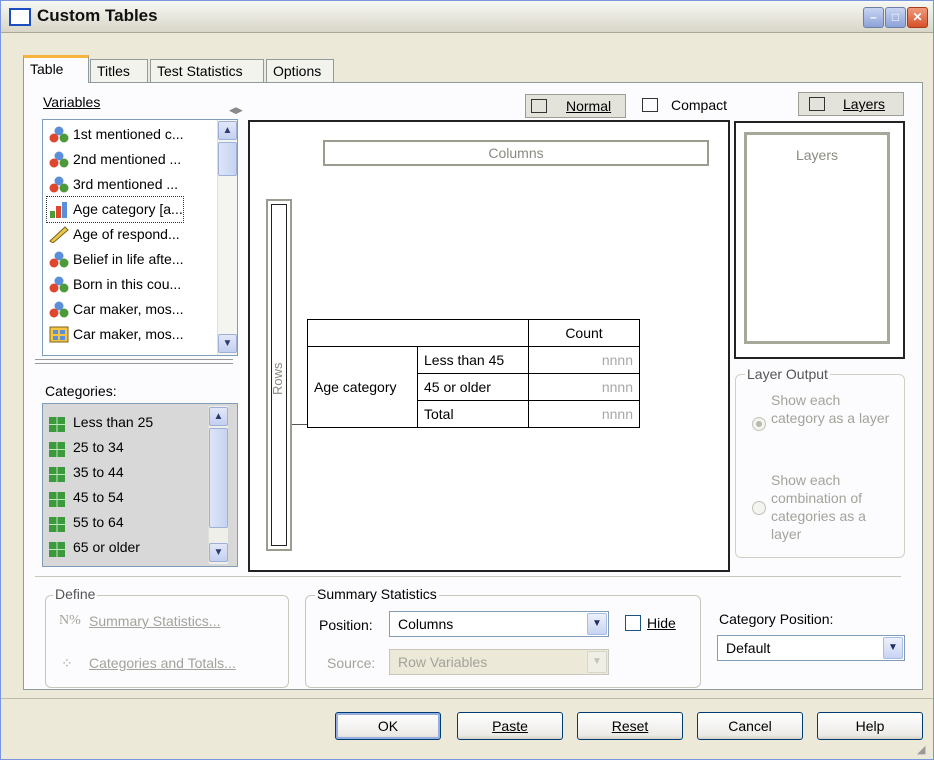 The width and height of the screenshot is (934, 760). I want to click on category-list-item: 55 to 64, so click(85, 522).